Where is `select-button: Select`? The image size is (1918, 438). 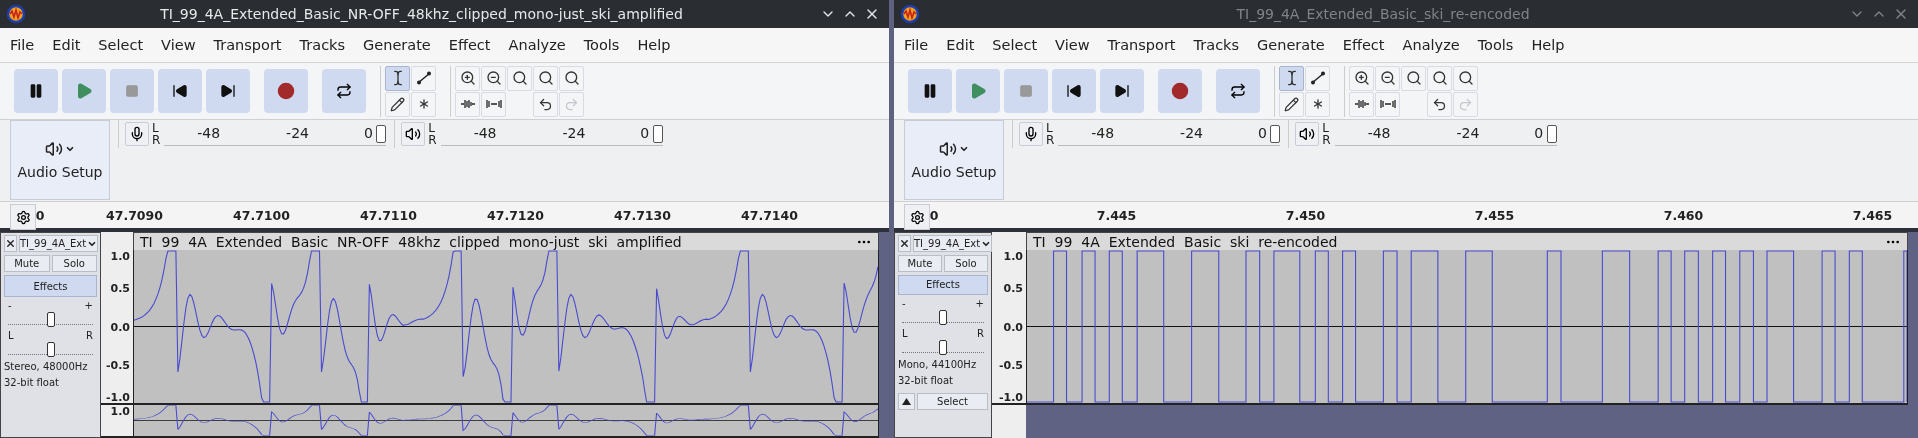 select-button: Select is located at coordinates (952, 401).